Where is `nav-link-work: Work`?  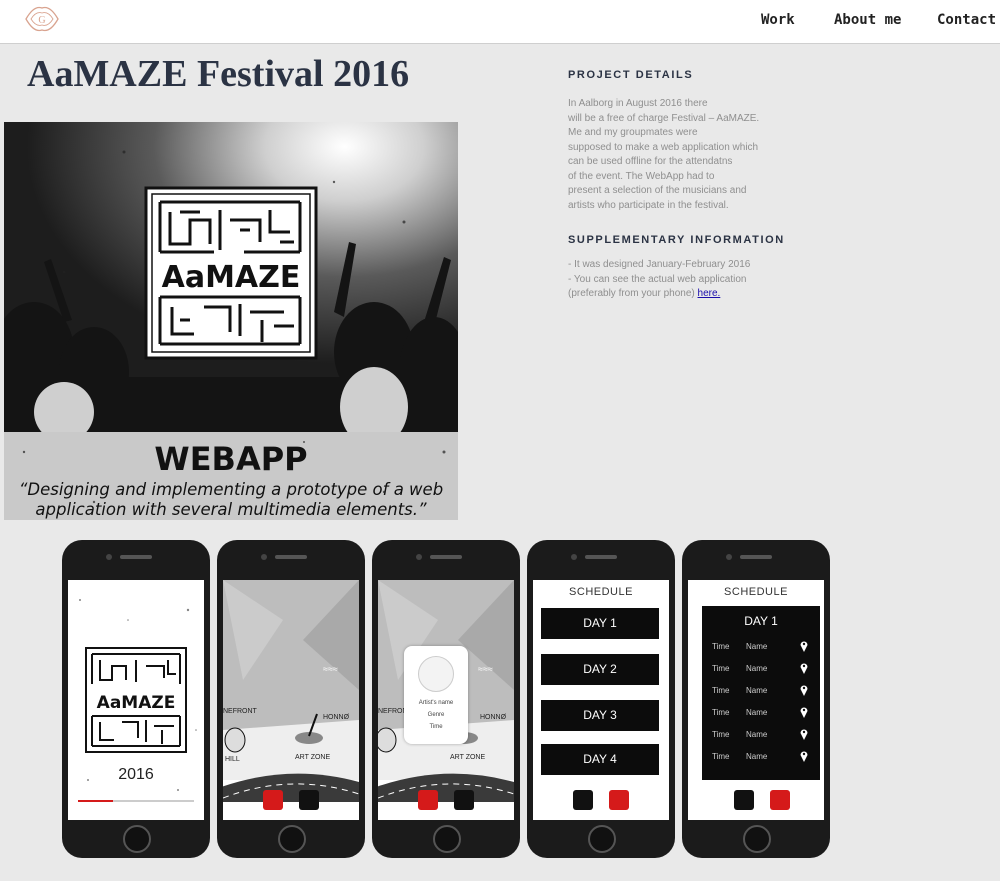 nav-link-work: Work is located at coordinates (778, 20).